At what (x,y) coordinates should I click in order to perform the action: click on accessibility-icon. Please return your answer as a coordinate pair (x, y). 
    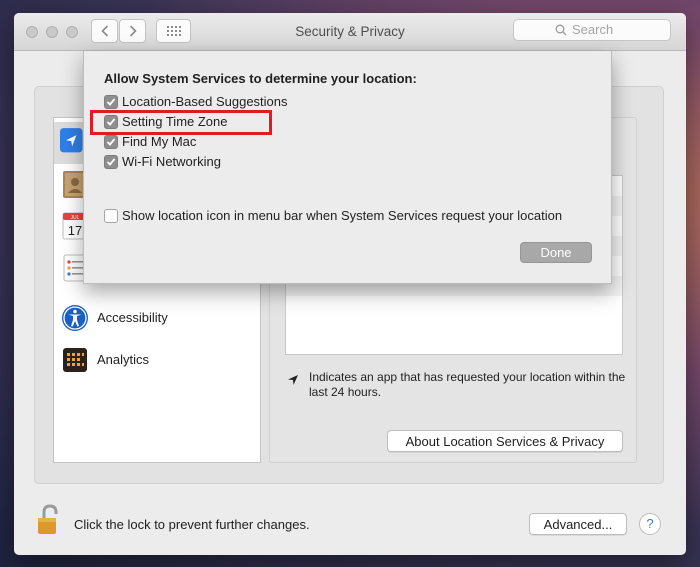
    Looking at the image, I should click on (75, 318).